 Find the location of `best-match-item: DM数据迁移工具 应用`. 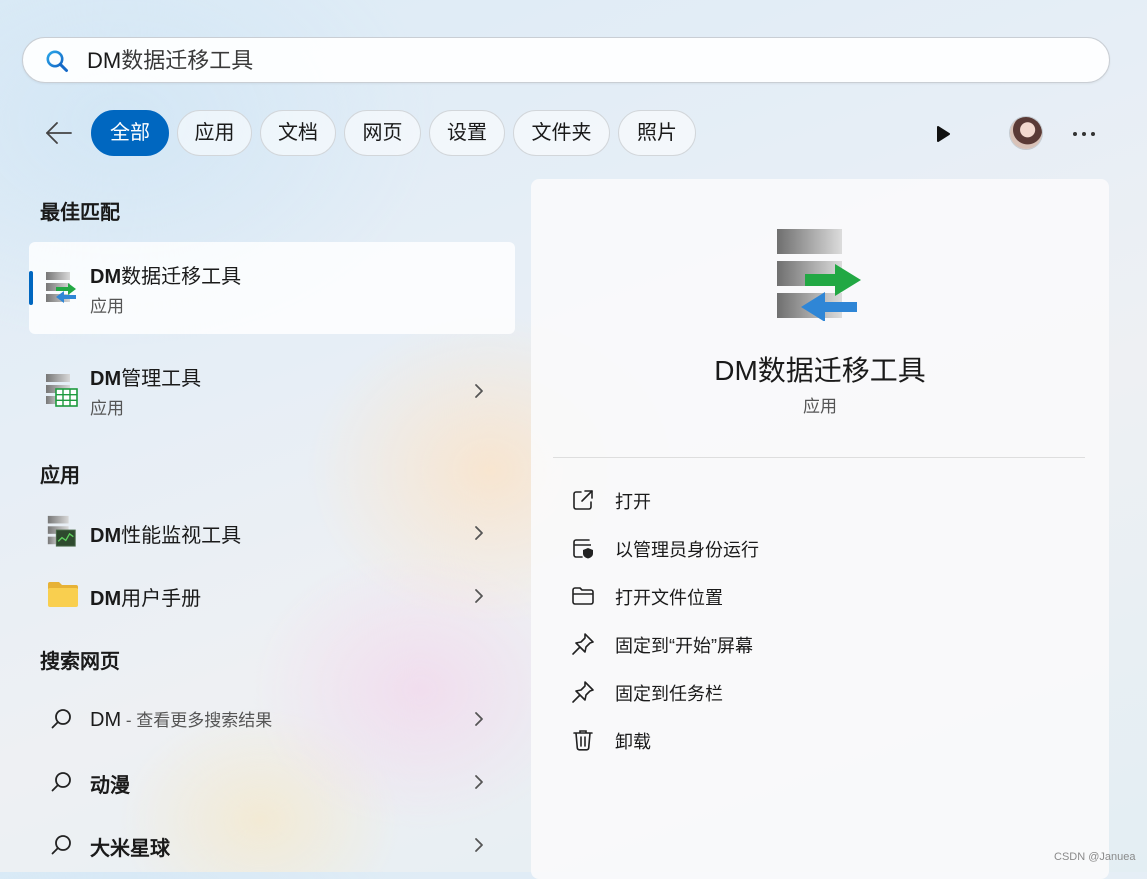

best-match-item: DM数据迁移工具 应用 is located at coordinates (272, 288).